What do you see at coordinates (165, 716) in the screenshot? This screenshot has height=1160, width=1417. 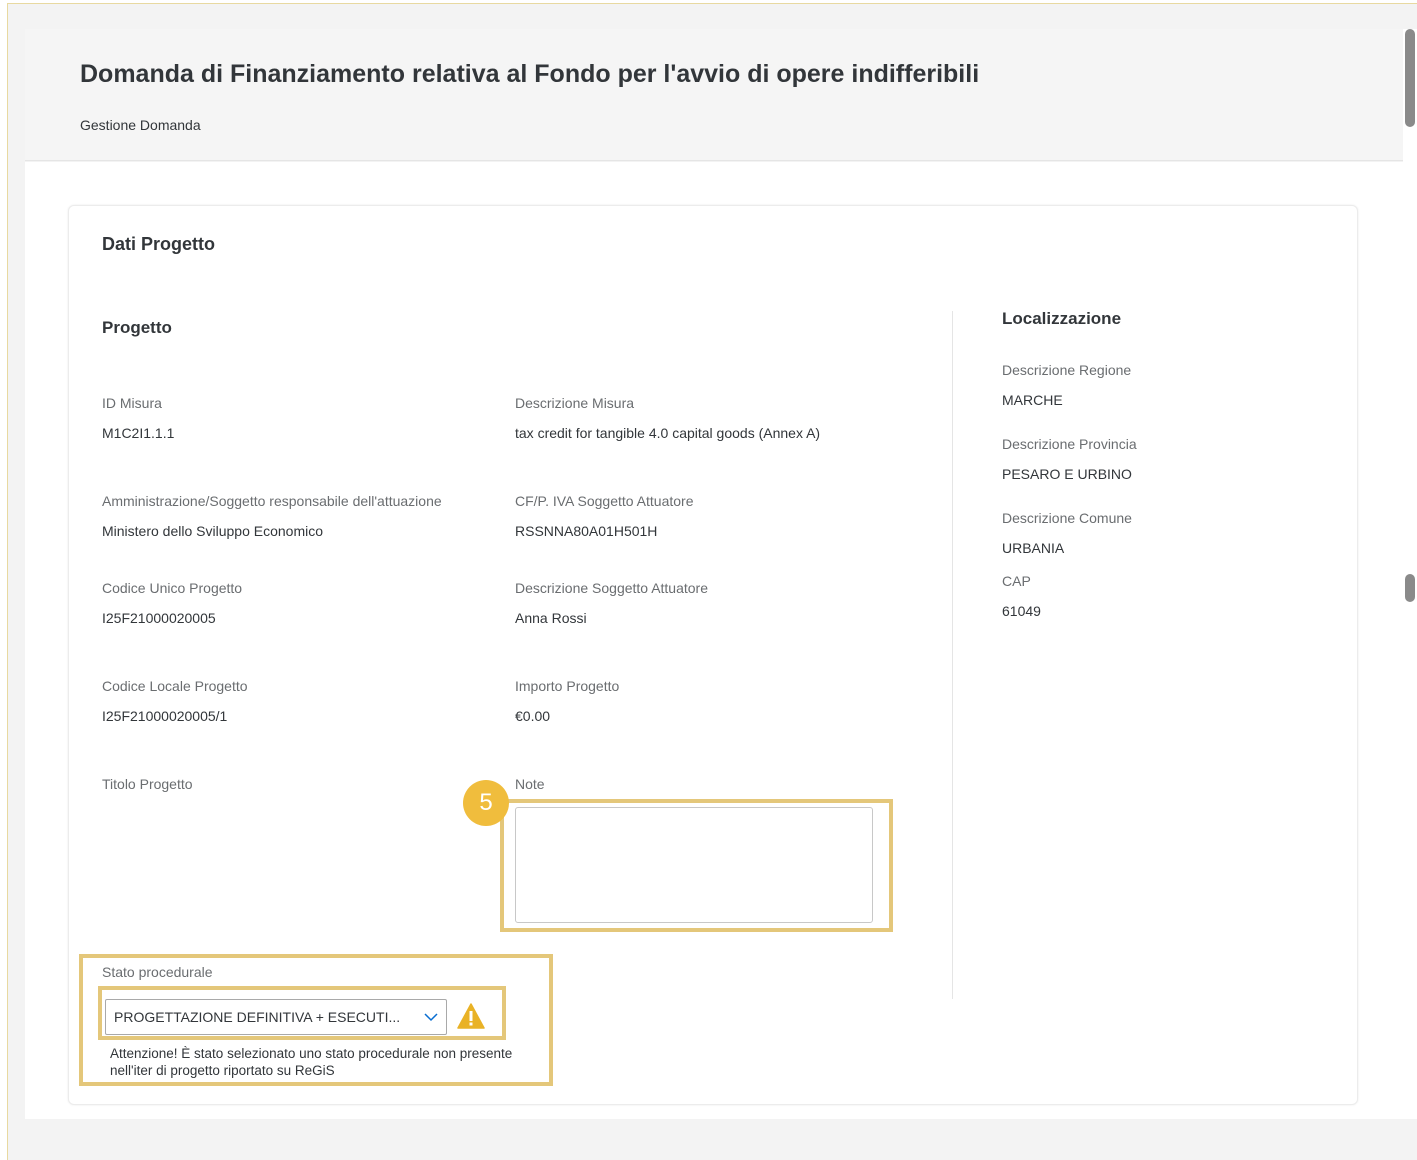 I see `codice-locale-value: I25F21000020005/1` at bounding box center [165, 716].